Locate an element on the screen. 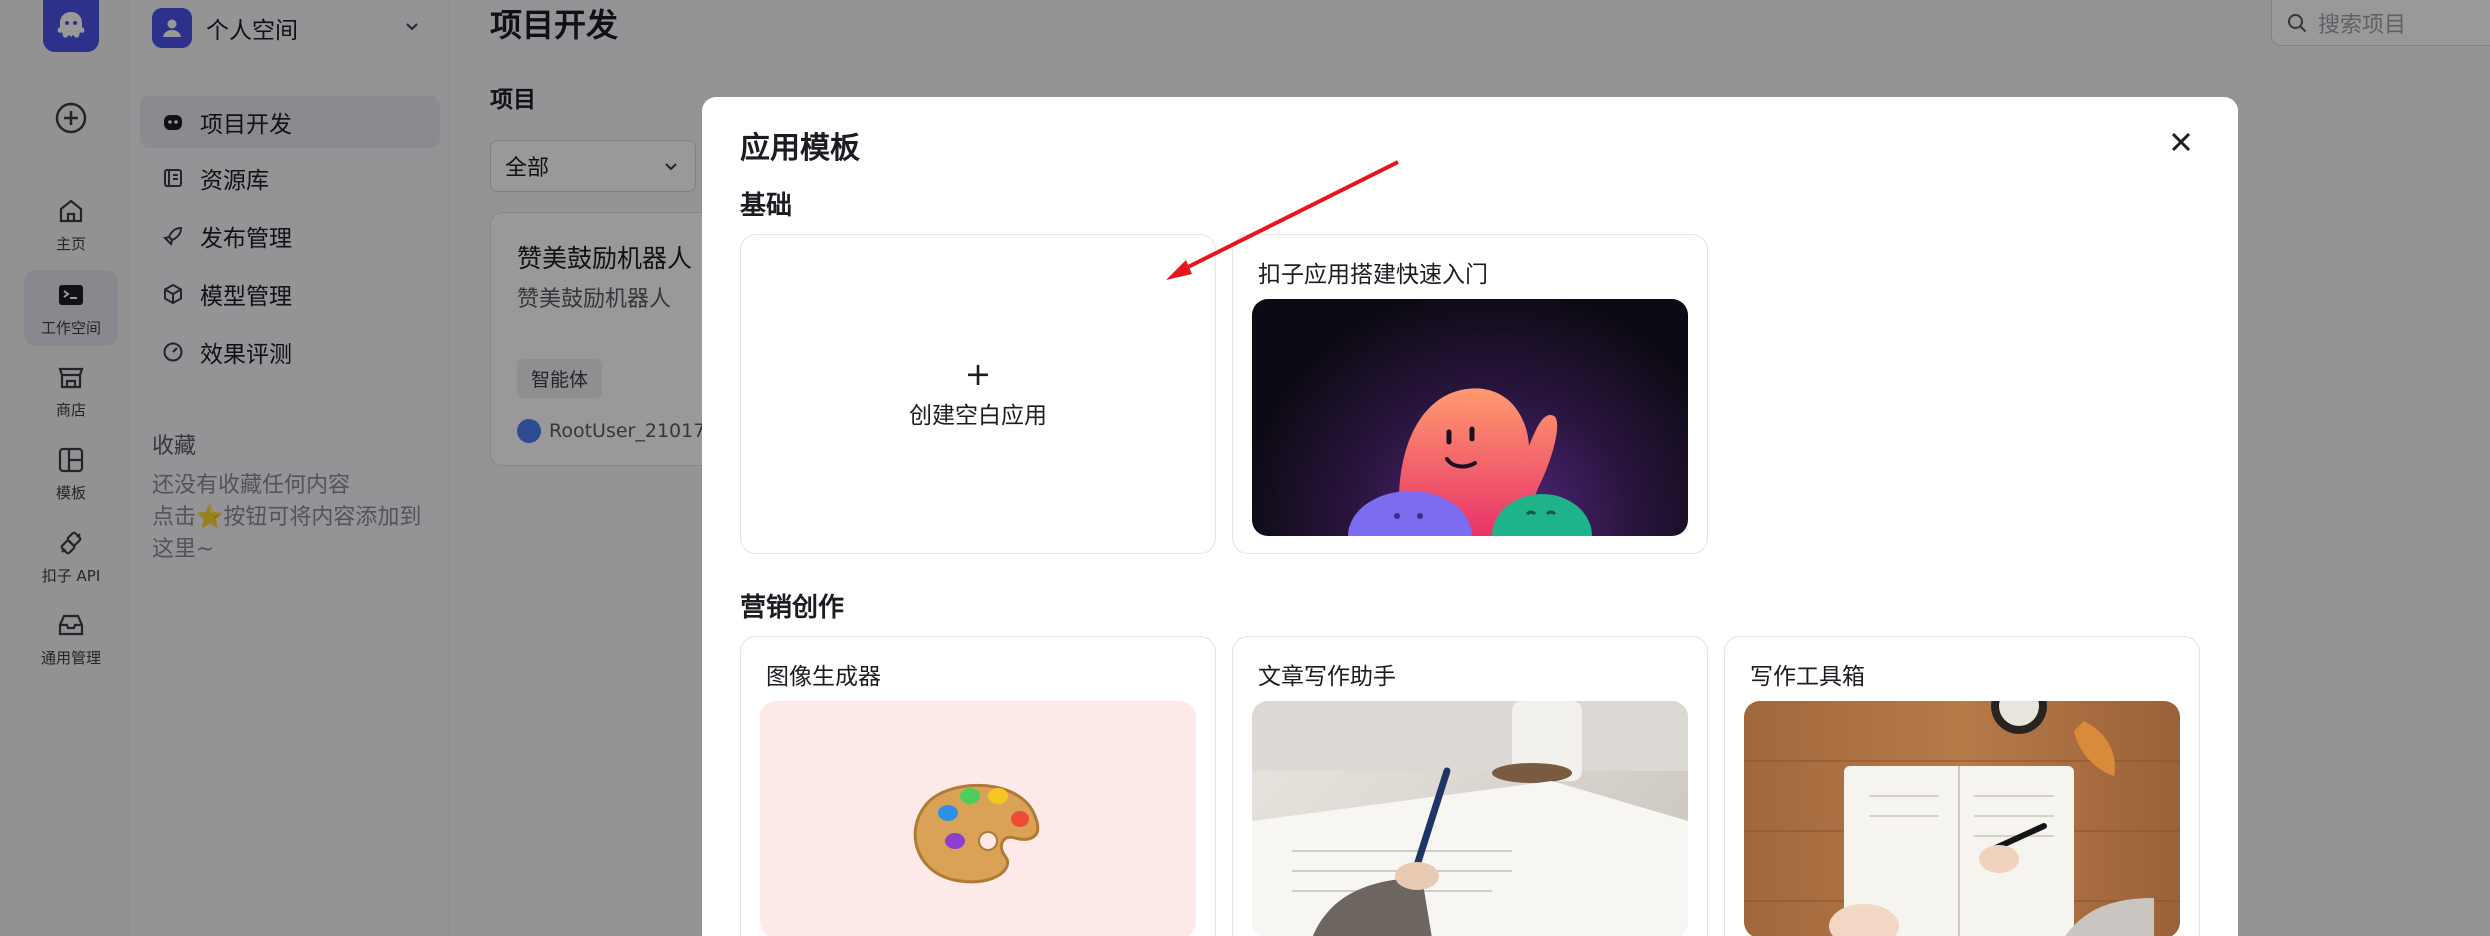 This screenshot has width=2490, height=936. modal-title: 应用模板 is located at coordinates (800, 148).